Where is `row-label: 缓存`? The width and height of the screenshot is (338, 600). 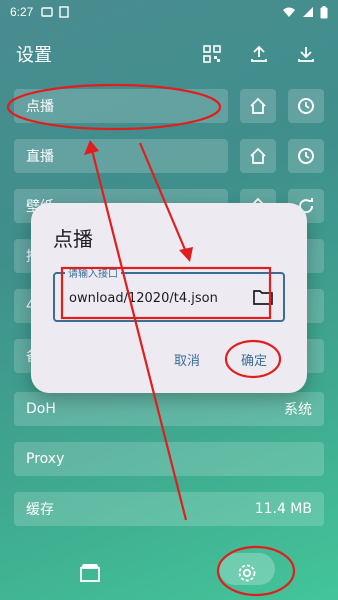 row-label: 缓存 is located at coordinates (40, 510).